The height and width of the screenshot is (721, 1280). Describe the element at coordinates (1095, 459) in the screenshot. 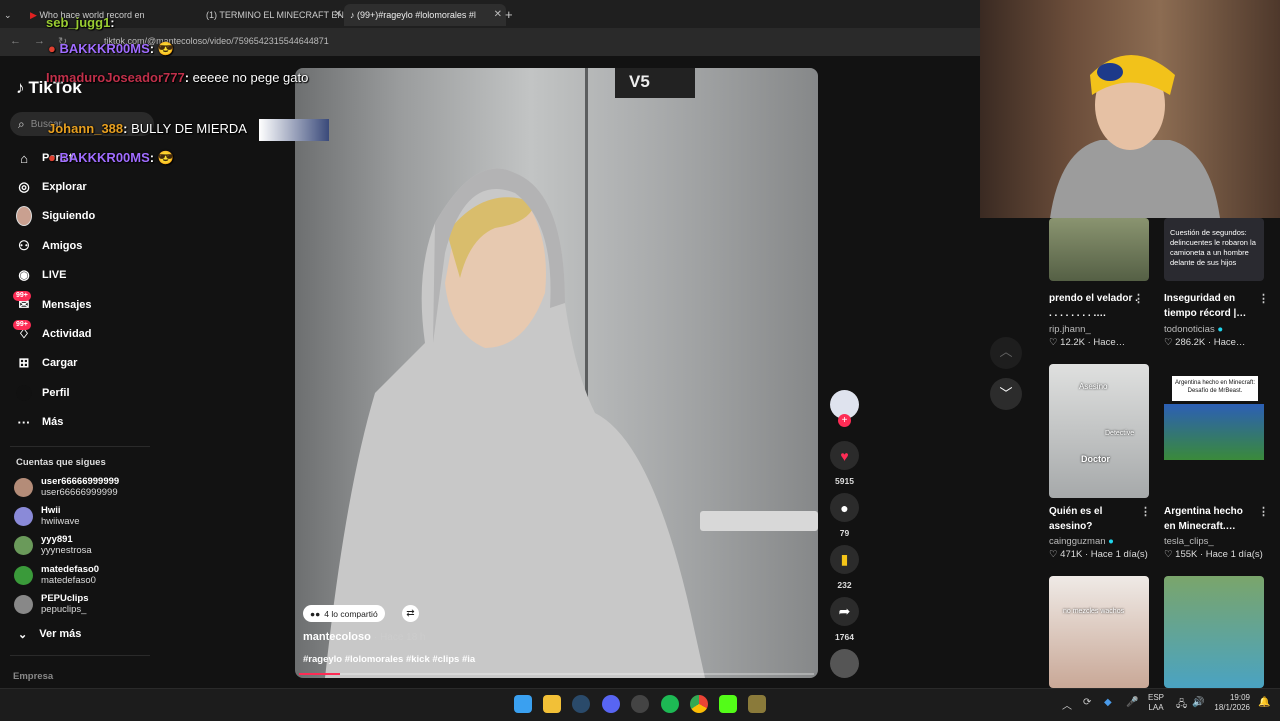

I see `thumbnail-label: Doctor` at that location.